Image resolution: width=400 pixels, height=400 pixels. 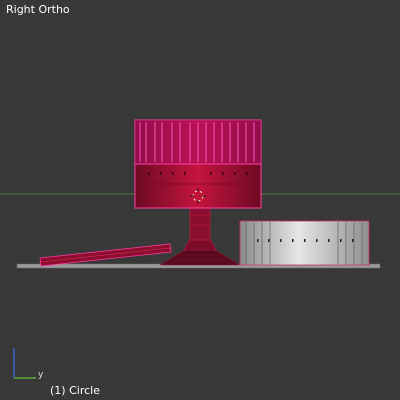 What do you see at coordinates (38, 9) in the screenshot?
I see `view-name-label: Right Ortho` at bounding box center [38, 9].